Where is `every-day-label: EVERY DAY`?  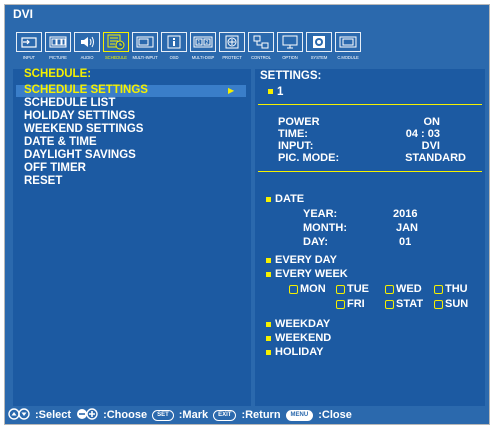 every-day-label: EVERY DAY is located at coordinates (306, 260).